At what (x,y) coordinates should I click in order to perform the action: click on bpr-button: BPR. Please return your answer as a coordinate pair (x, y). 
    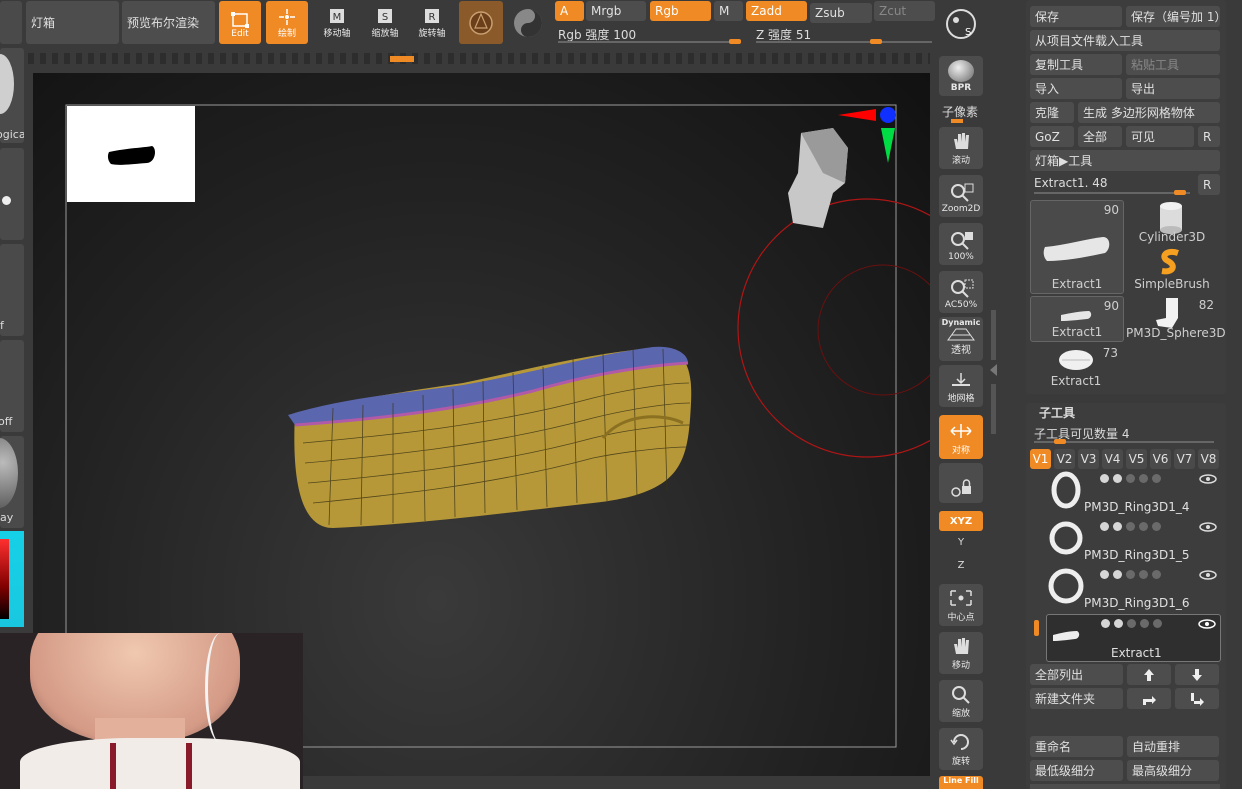
    Looking at the image, I should click on (961, 76).